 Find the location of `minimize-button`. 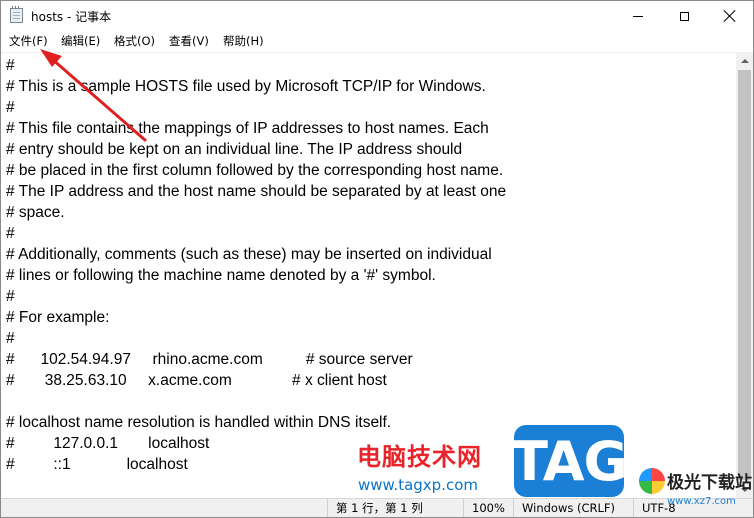

minimize-button is located at coordinates (638, 16).